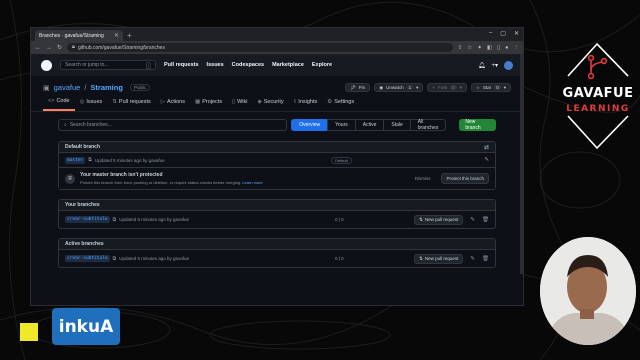  I want to click on tab-projects: ▦ Projects, so click(208, 104).